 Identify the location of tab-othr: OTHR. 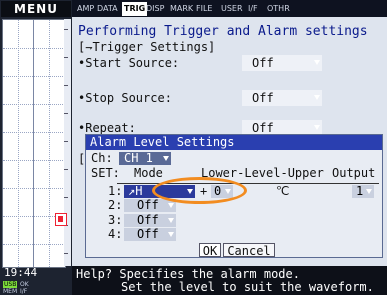
(278, 9).